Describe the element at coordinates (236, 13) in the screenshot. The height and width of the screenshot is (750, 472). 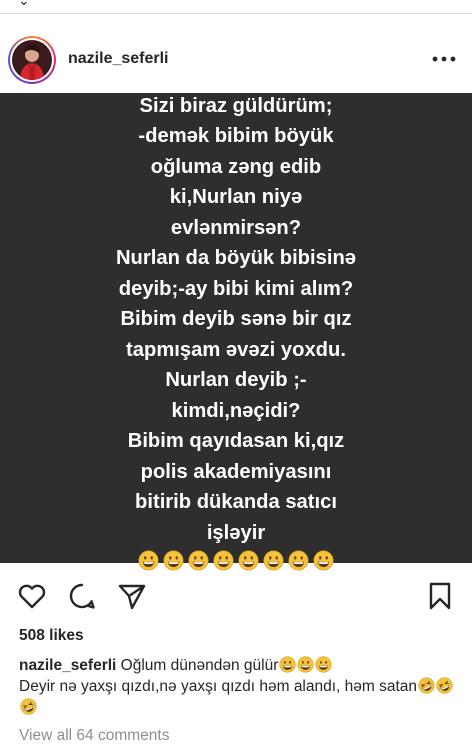
I see `divider` at that location.